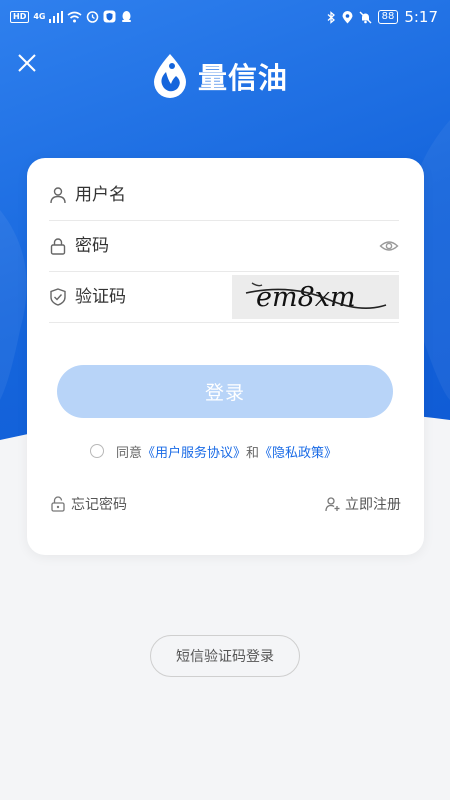 The image size is (450, 800). I want to click on captcha-text: em8xm, so click(306, 297).